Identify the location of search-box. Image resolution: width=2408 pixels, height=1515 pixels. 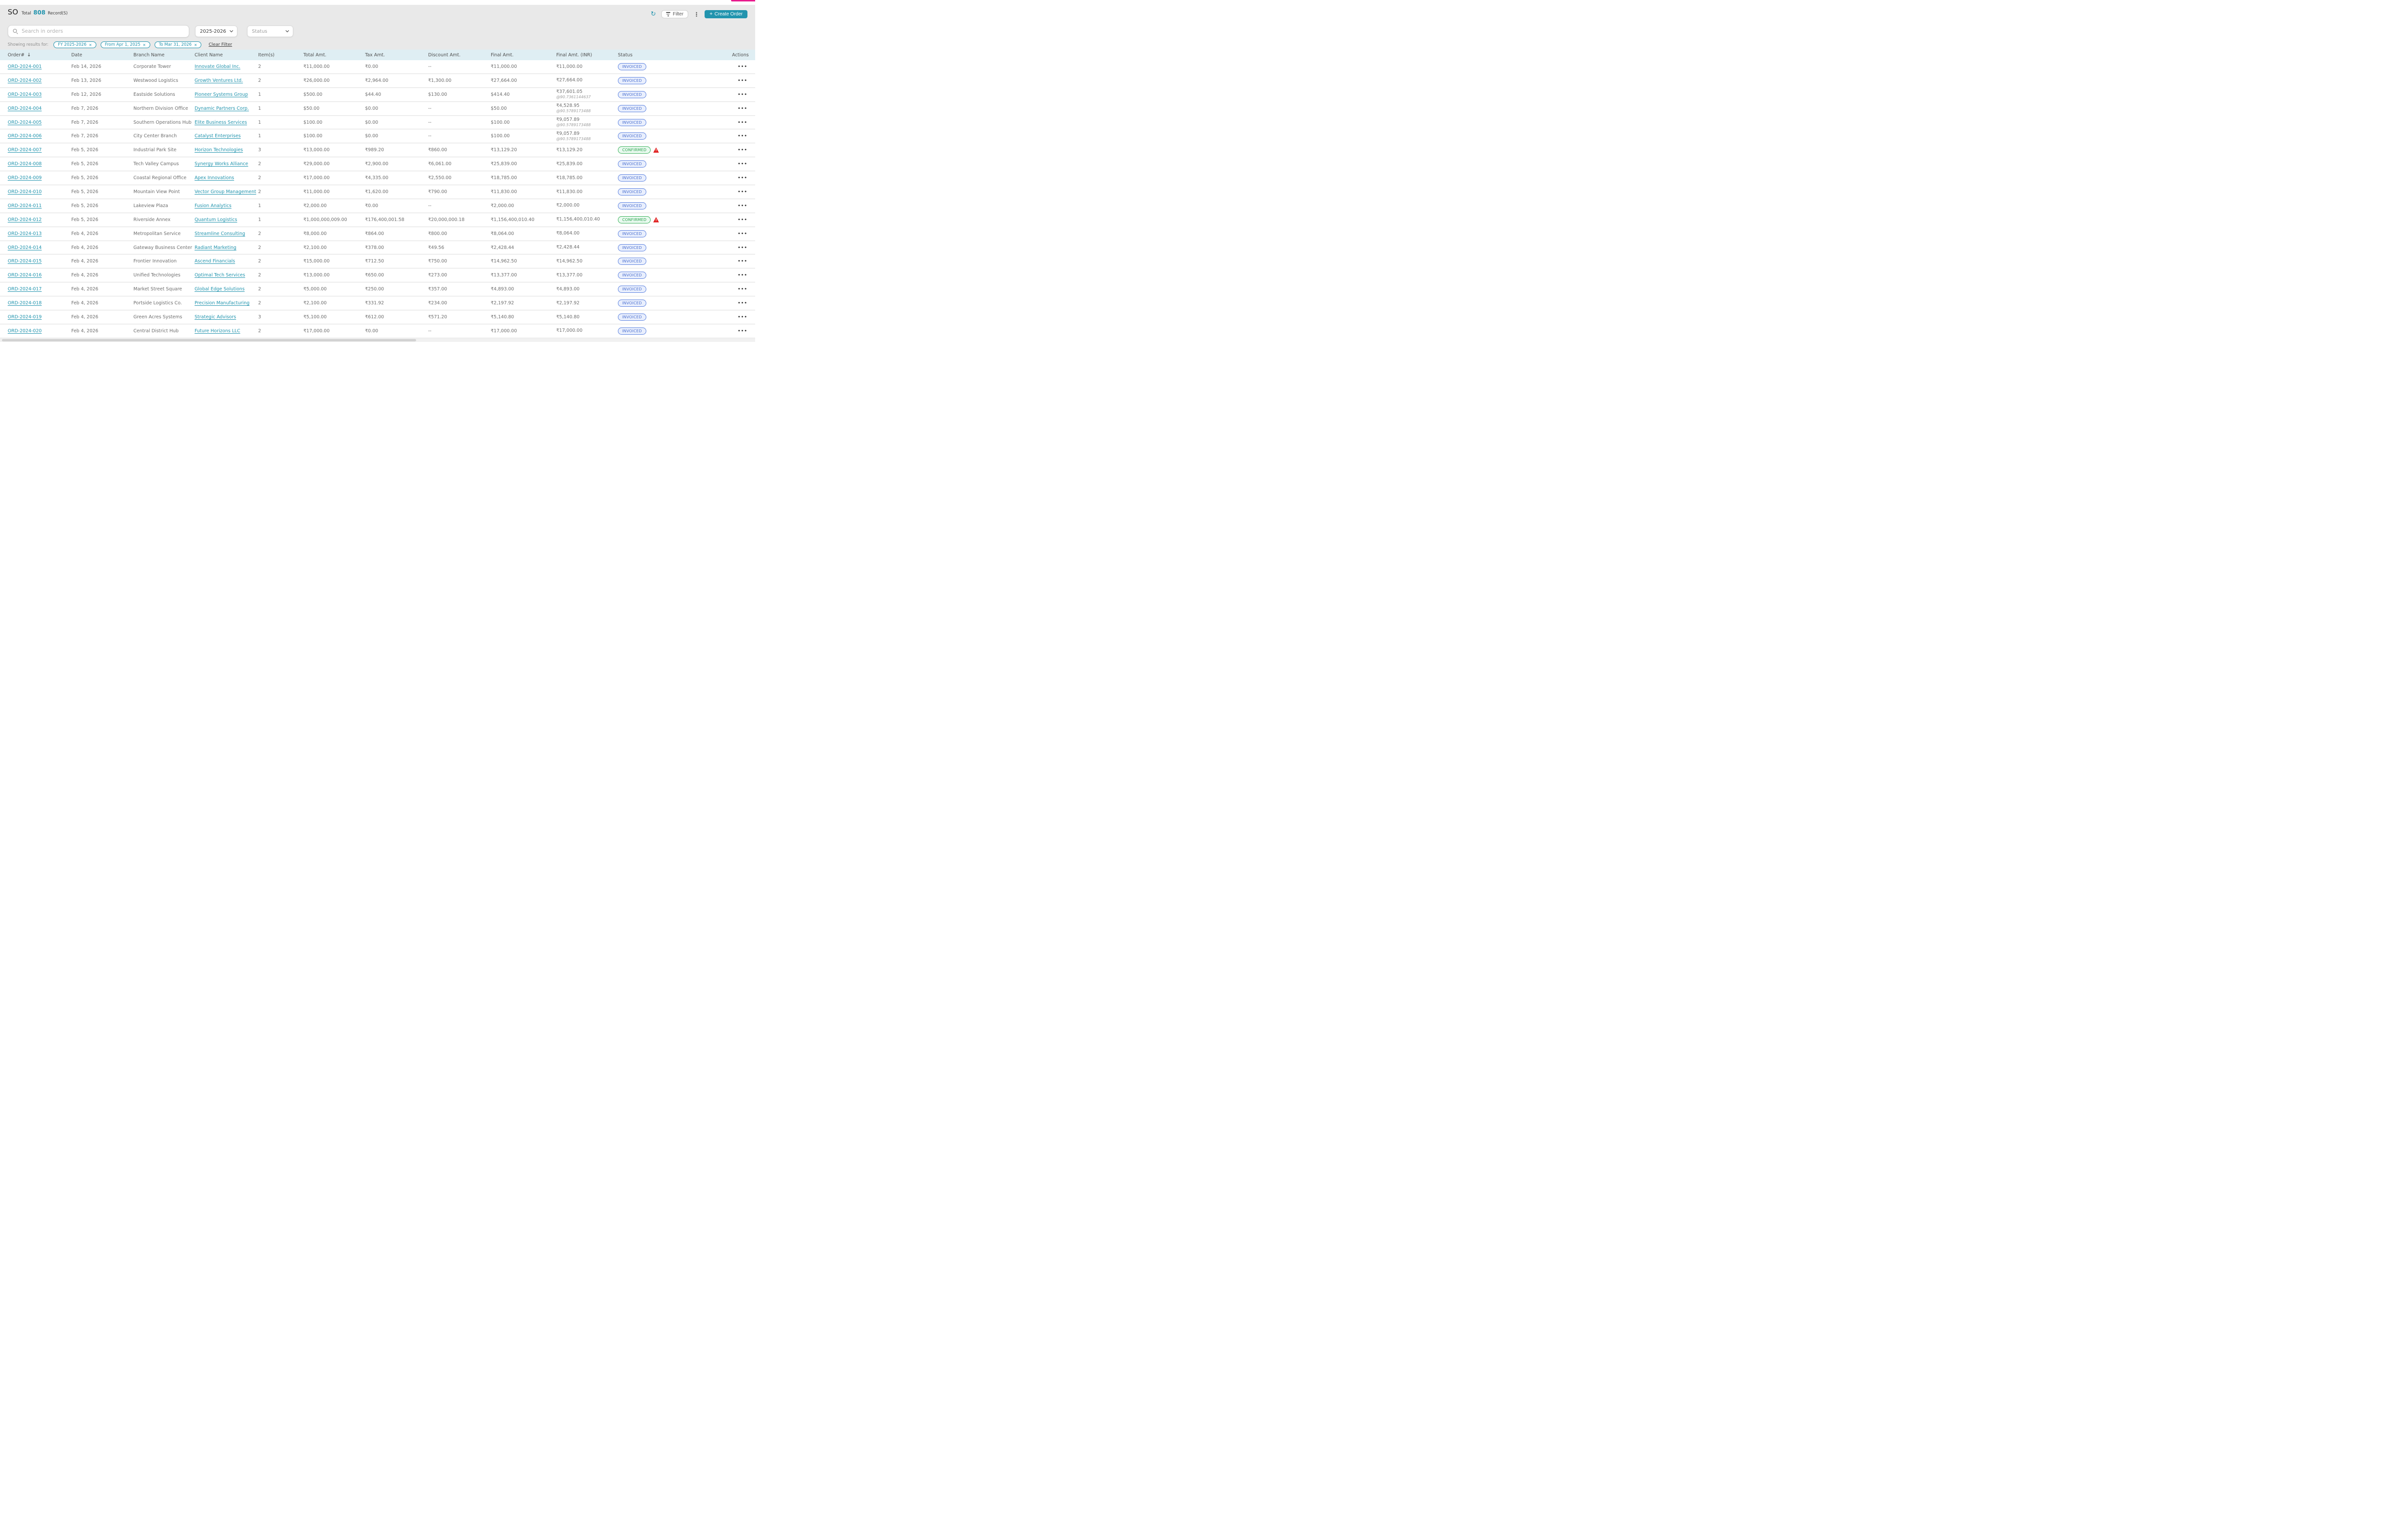
(98, 31).